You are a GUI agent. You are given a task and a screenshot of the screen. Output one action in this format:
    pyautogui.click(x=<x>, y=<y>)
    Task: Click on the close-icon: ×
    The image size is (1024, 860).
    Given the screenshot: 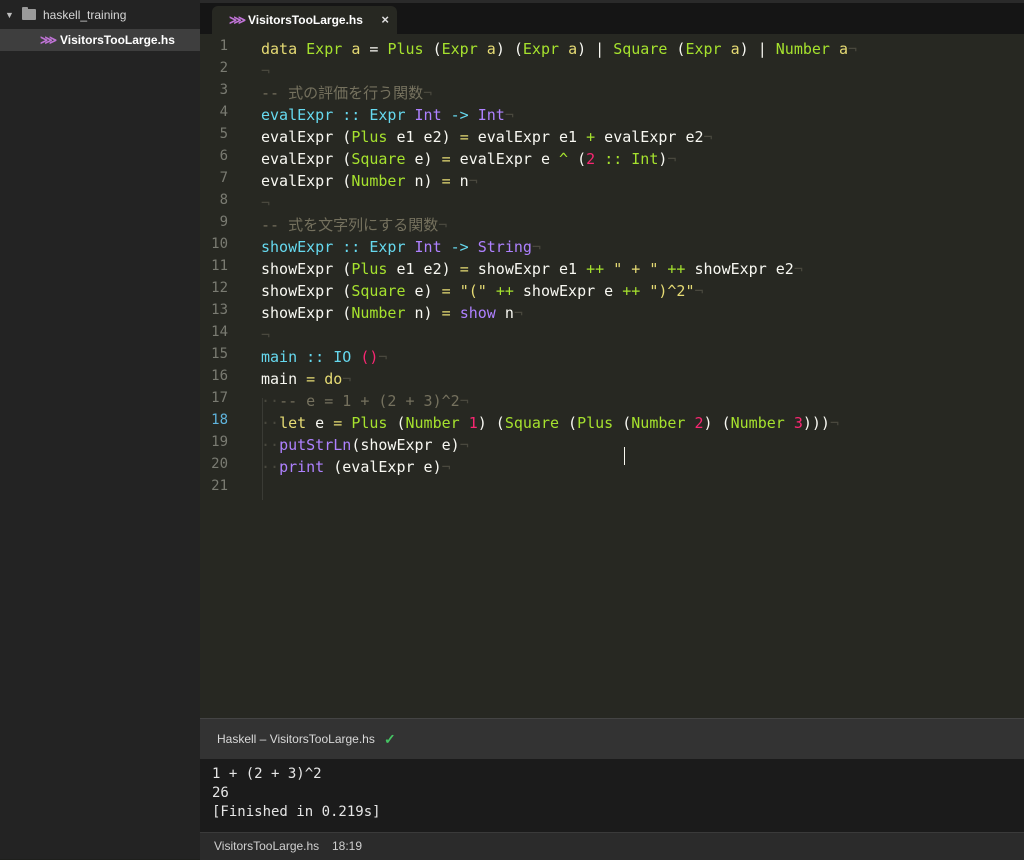 What is the action you would take?
    pyautogui.click(x=385, y=20)
    